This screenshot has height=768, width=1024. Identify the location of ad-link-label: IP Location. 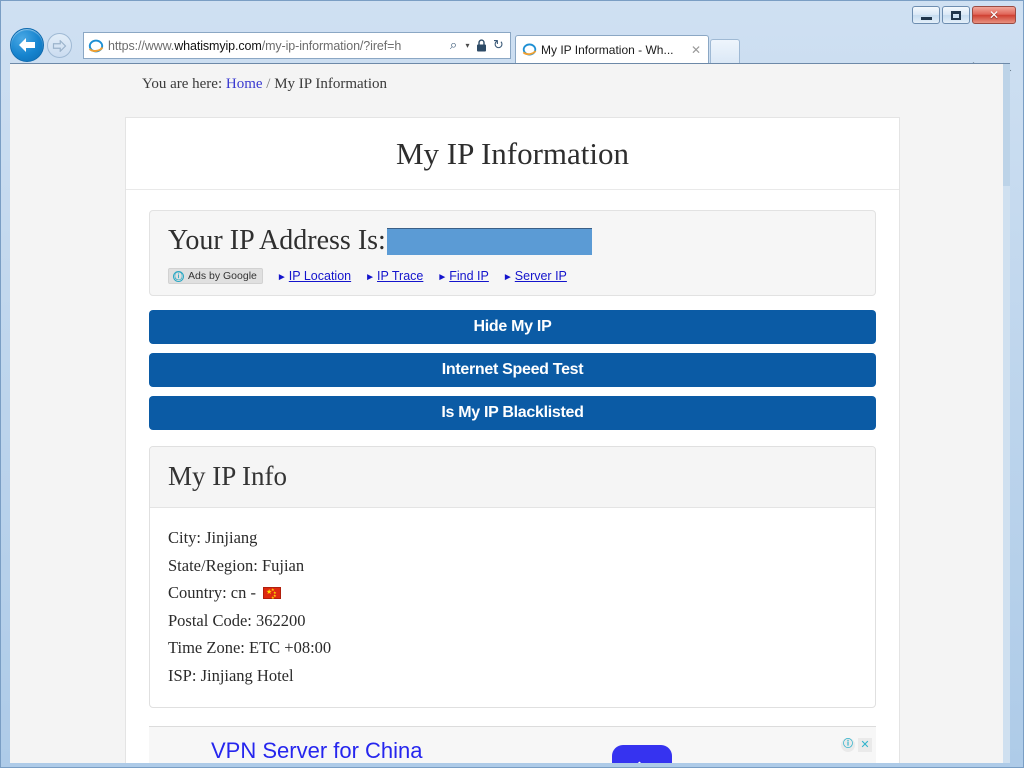
(320, 276).